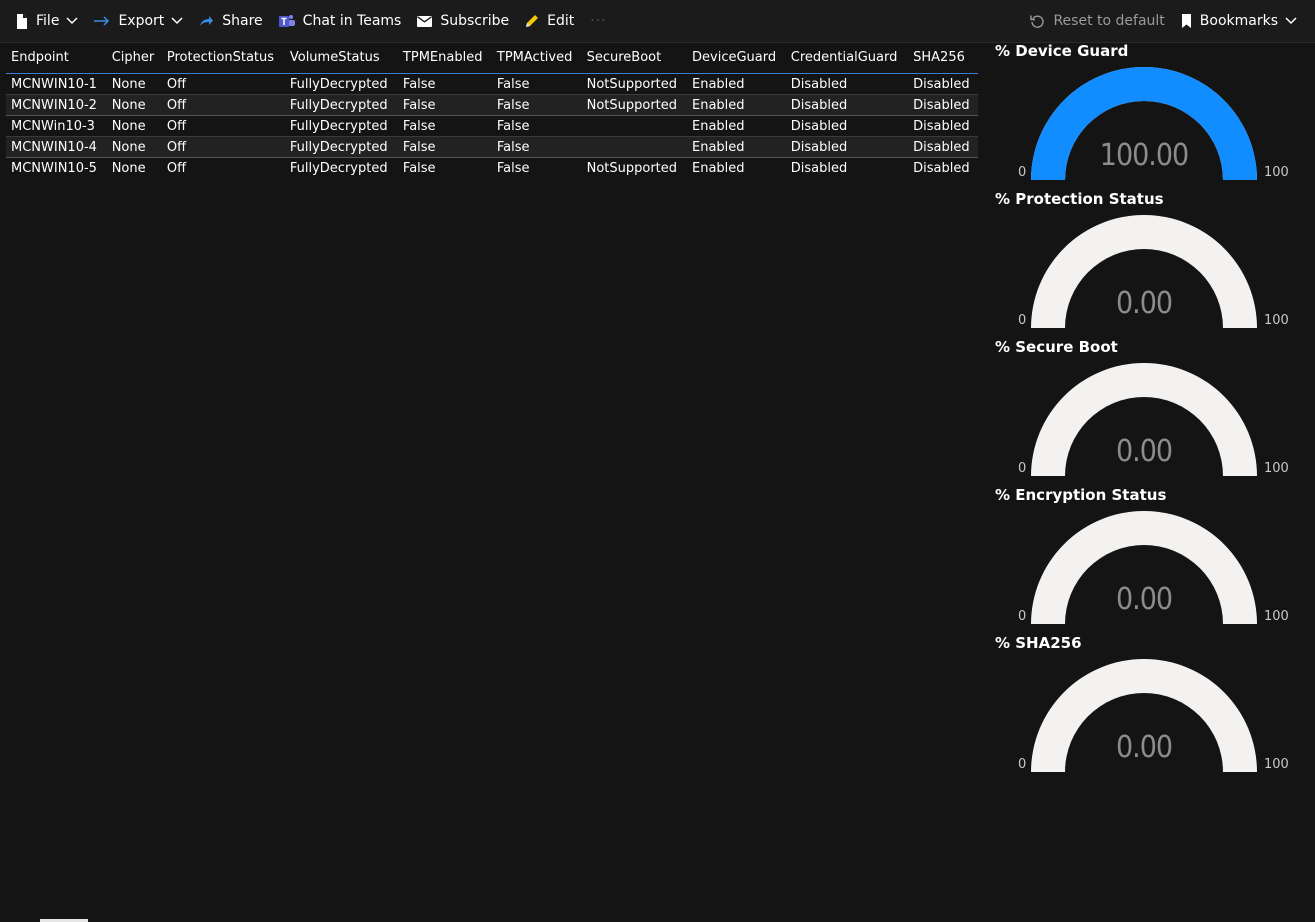 The width and height of the screenshot is (1315, 922). I want to click on file-label: File, so click(48, 21).